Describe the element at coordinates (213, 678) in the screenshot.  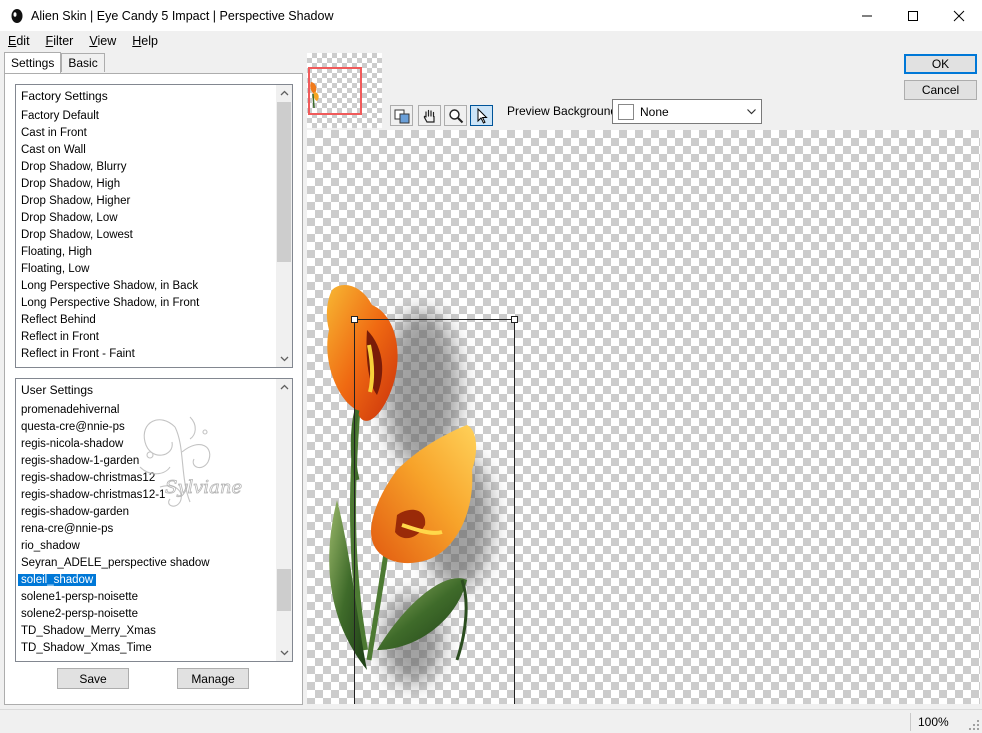
I see `manage-button: Manage` at that location.